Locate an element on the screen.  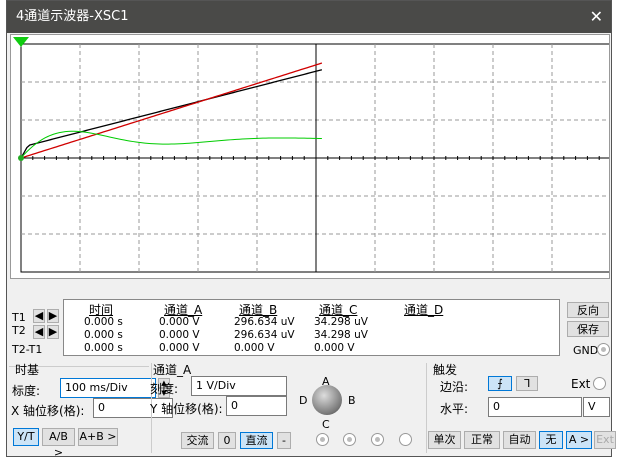
t2-t1-label: T2-T1 is located at coordinates (27, 349).